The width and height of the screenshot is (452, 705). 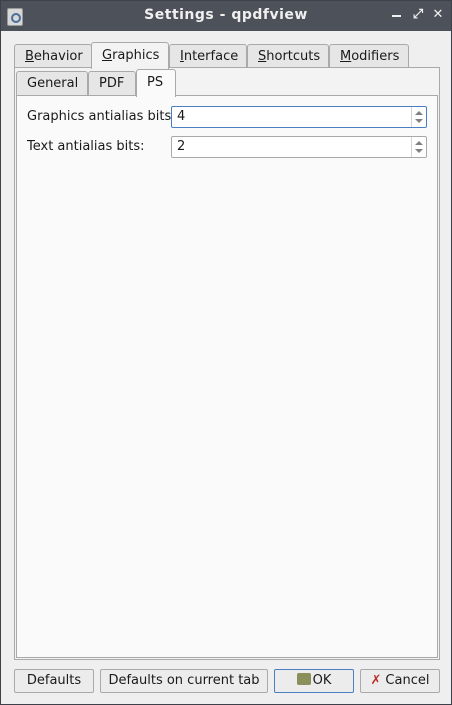 I want to click on close-icon: ✕, so click(x=438, y=15).